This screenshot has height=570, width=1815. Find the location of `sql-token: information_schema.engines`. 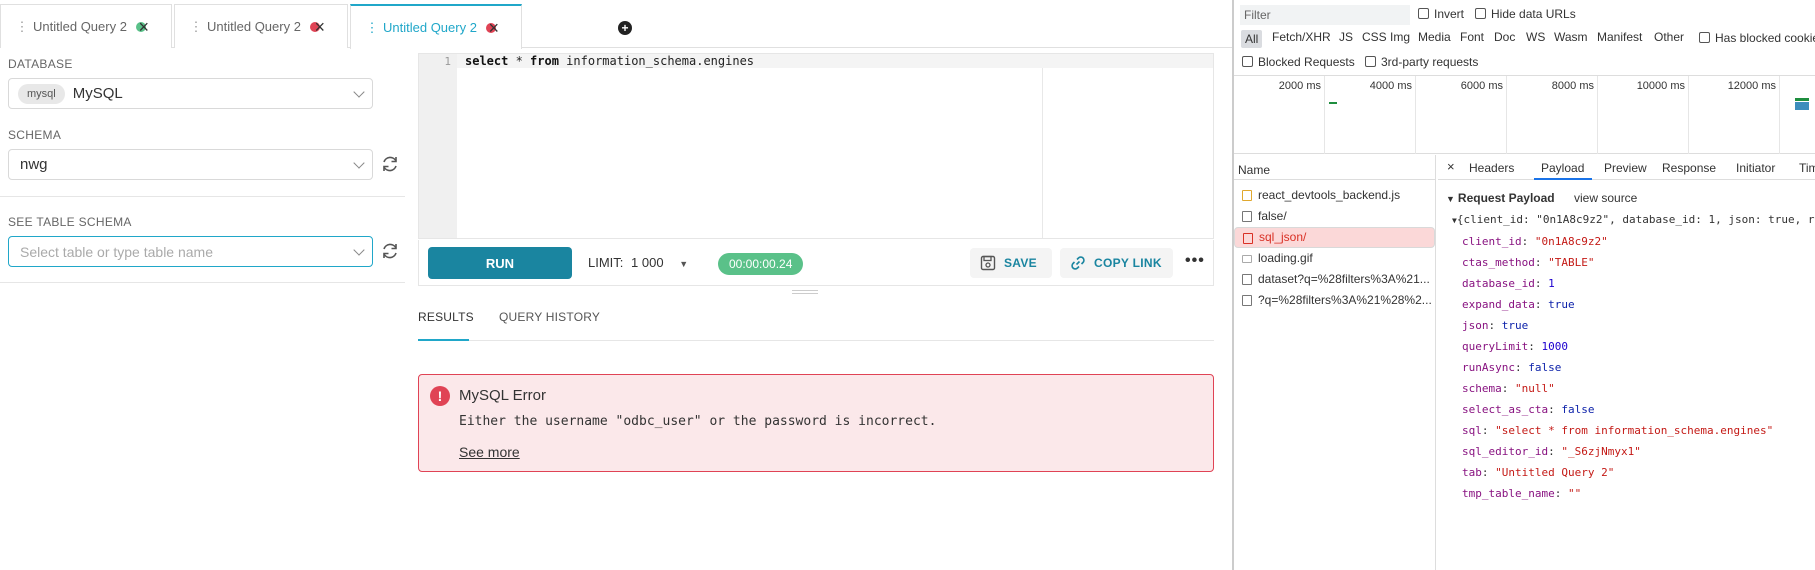

sql-token: information_schema.engines is located at coordinates (656, 61).